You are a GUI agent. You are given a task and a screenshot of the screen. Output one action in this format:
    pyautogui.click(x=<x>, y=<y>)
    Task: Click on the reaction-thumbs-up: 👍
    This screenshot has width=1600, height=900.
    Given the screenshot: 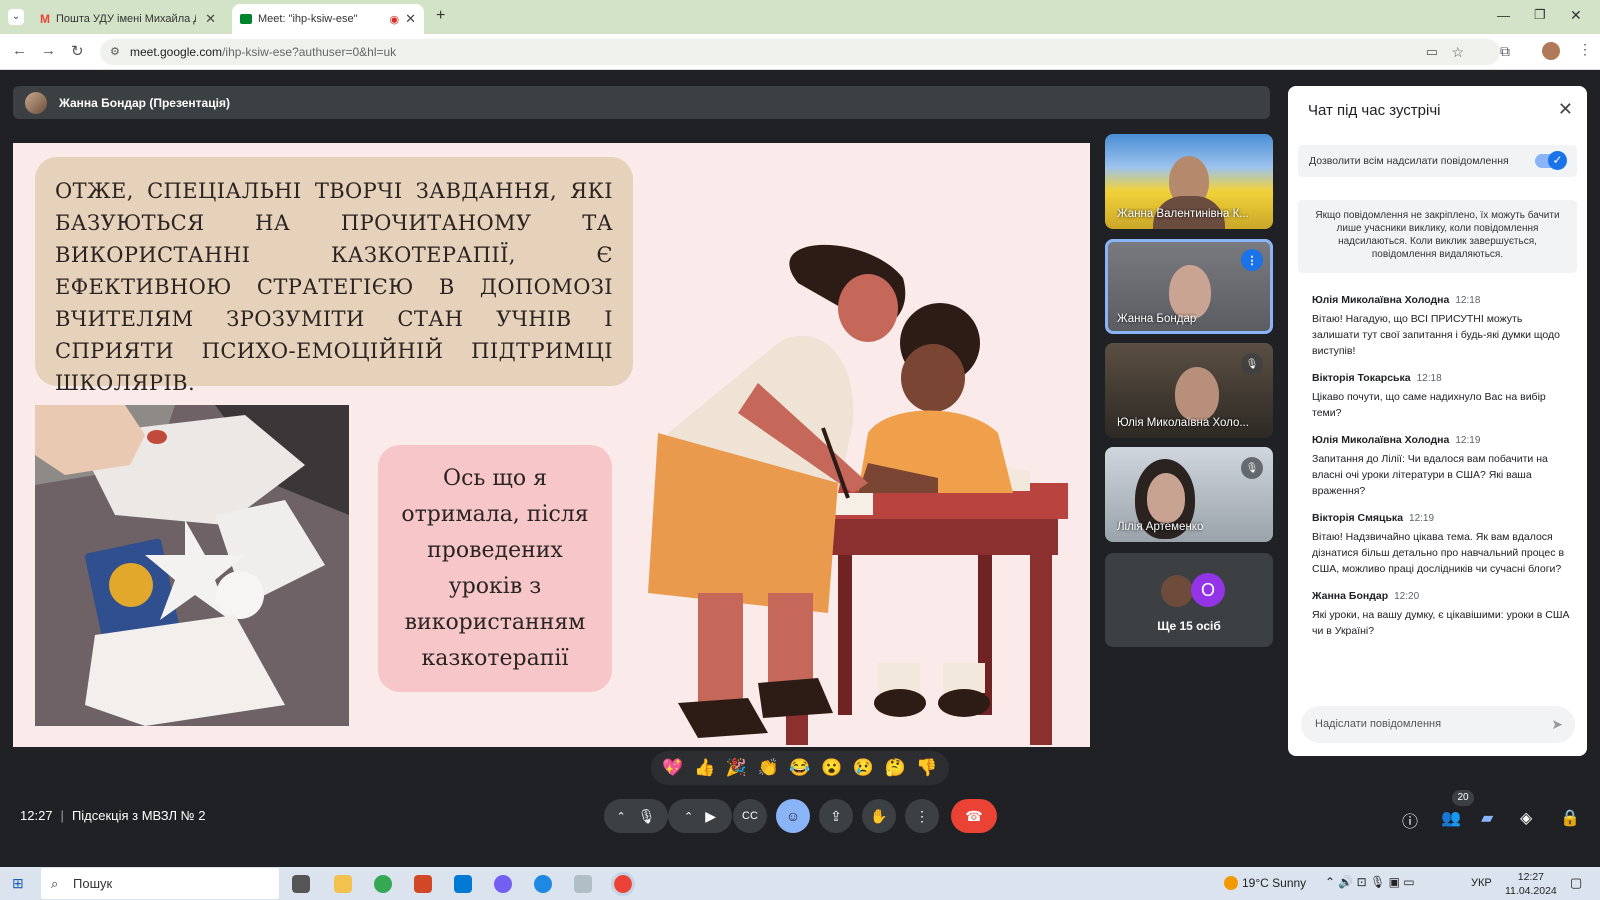 What is the action you would take?
    pyautogui.click(x=704, y=768)
    